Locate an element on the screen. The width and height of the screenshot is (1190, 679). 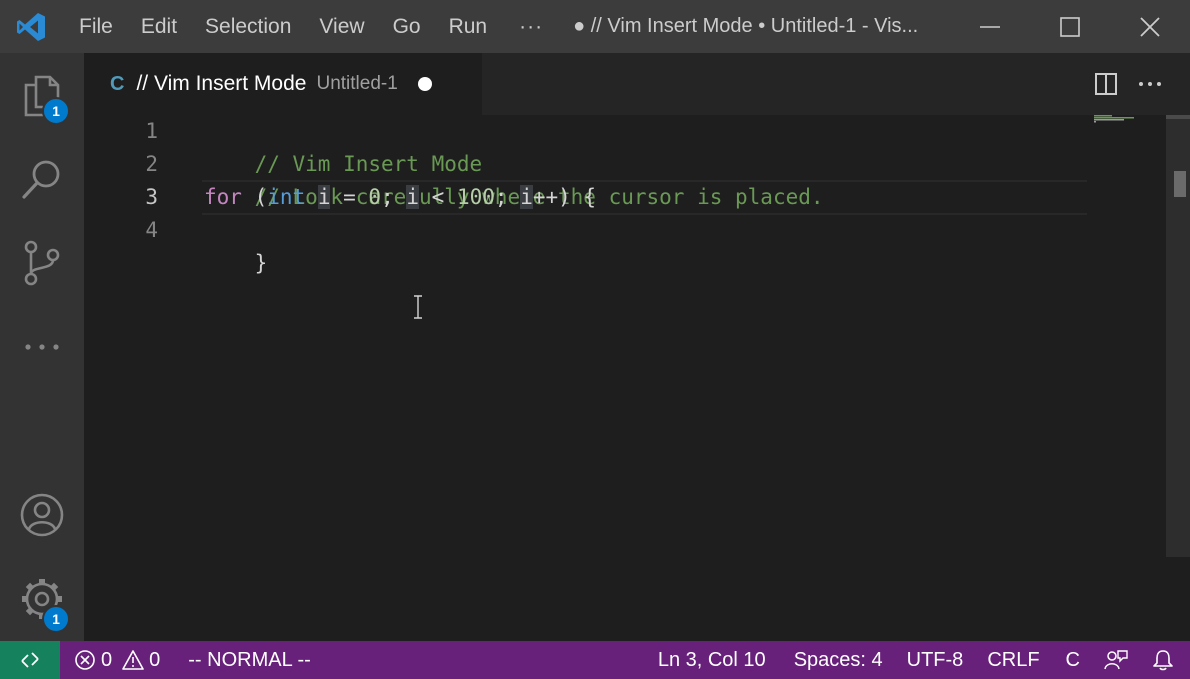
menu-run: Run is located at coordinates (468, 26).